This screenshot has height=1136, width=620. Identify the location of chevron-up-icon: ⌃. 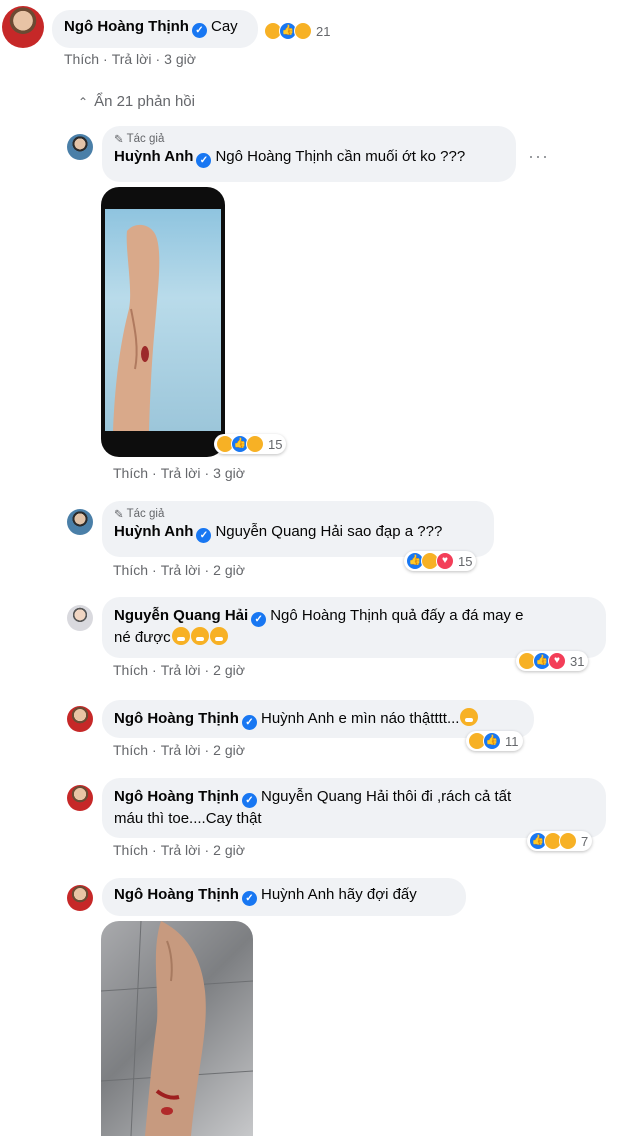
(83, 101).